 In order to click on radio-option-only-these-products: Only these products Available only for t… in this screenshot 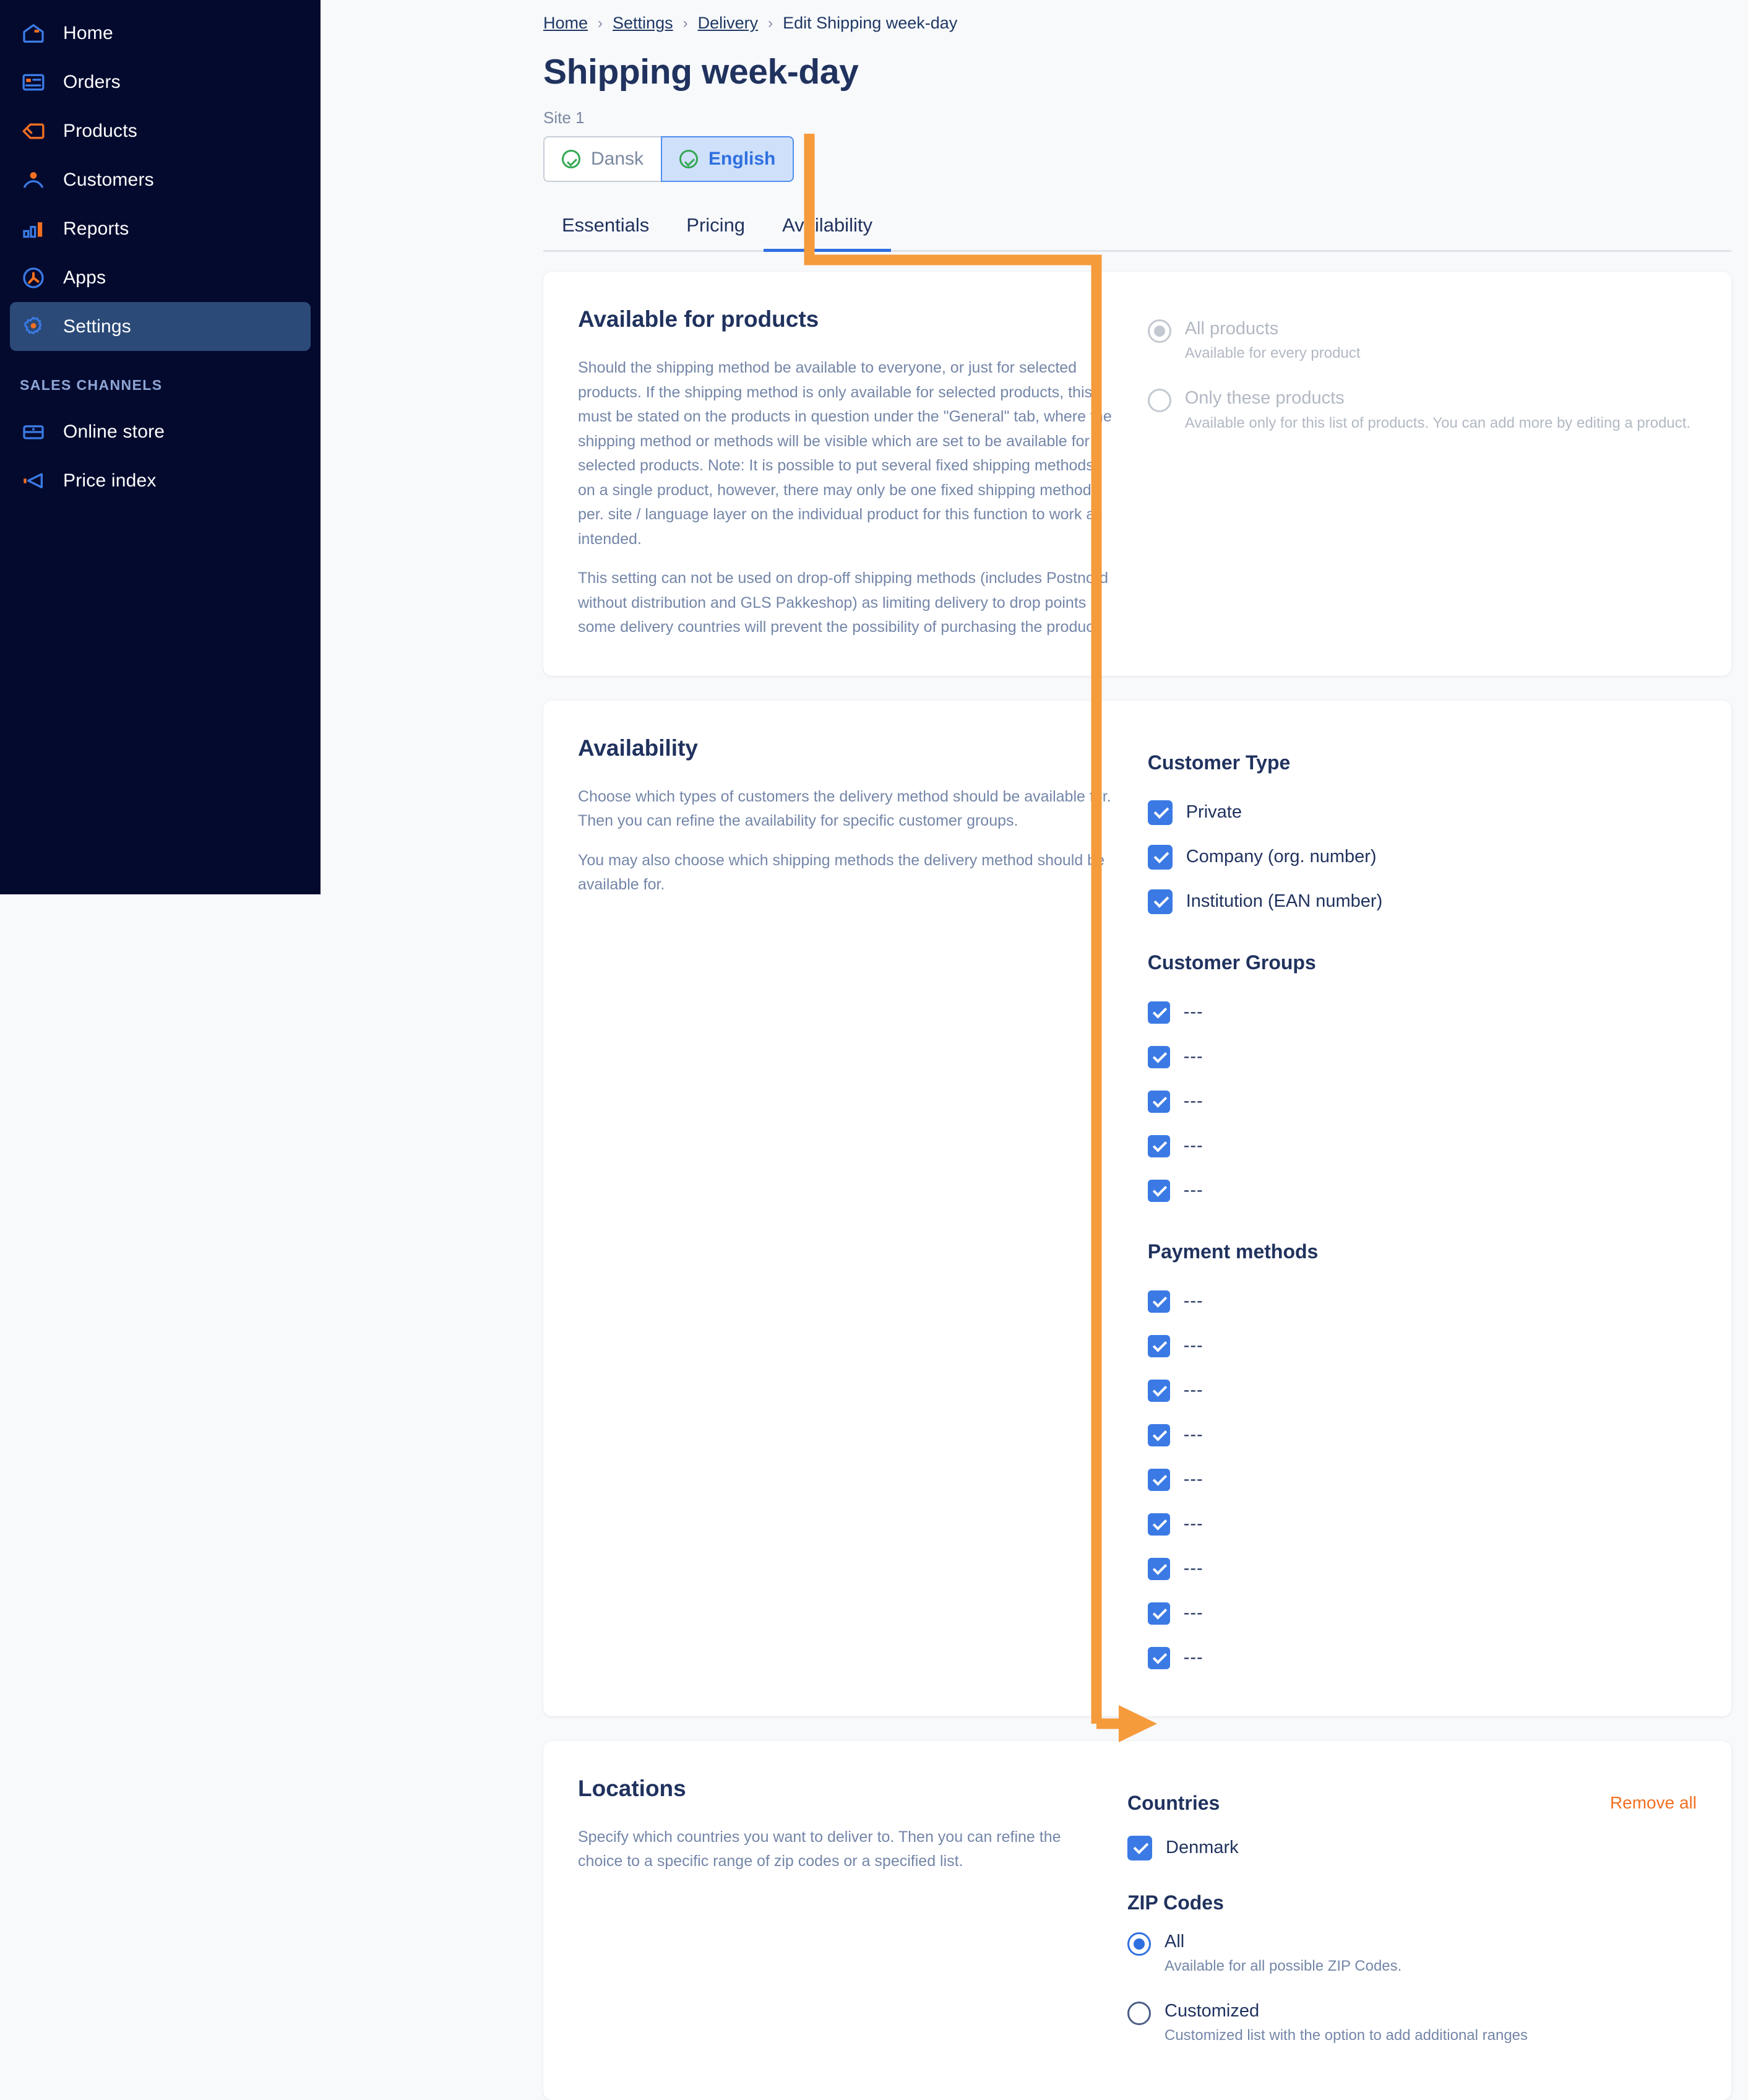, I will do `click(1422, 409)`.